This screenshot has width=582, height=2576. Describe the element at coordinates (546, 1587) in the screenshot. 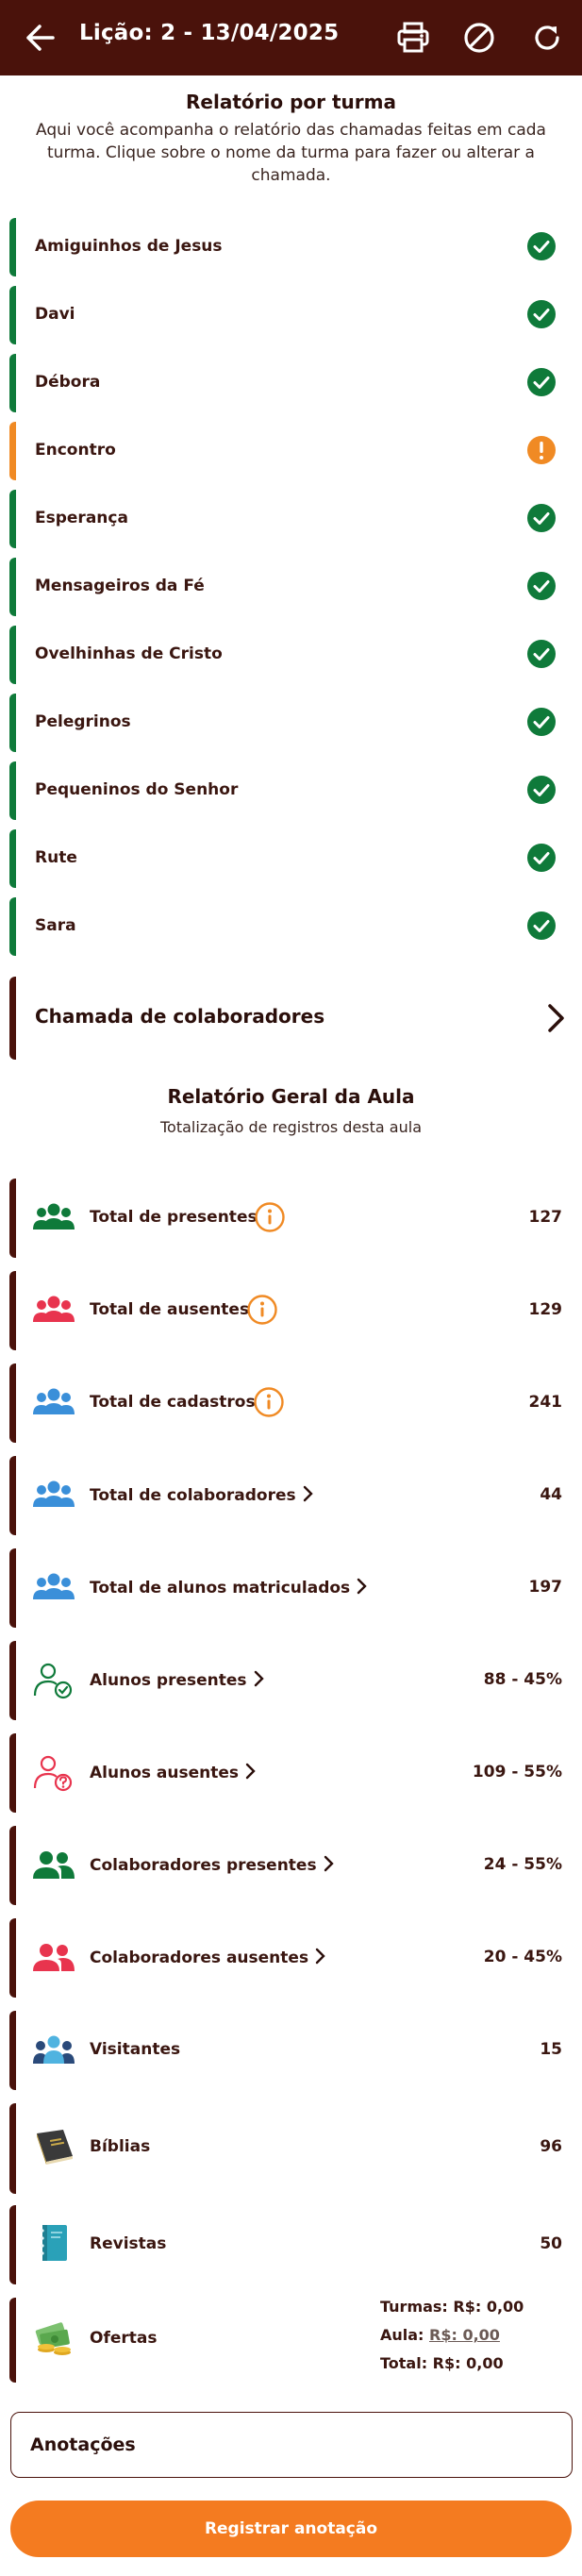

I see `stat-value: 197` at that location.